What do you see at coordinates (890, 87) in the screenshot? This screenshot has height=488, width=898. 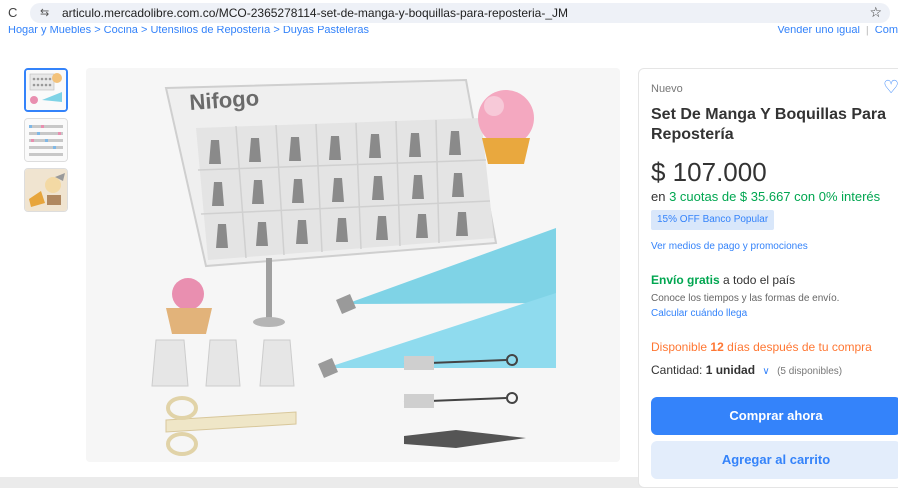 I see `heart-icon: ♡` at bounding box center [890, 87].